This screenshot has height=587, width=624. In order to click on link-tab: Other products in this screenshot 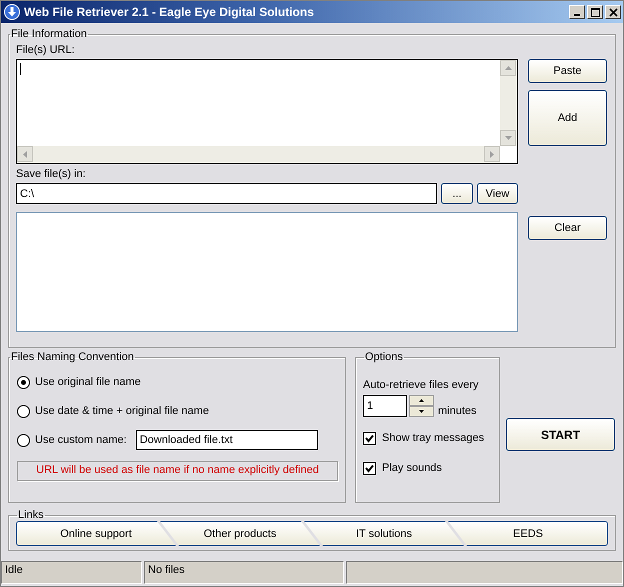, I will do `click(240, 533)`.